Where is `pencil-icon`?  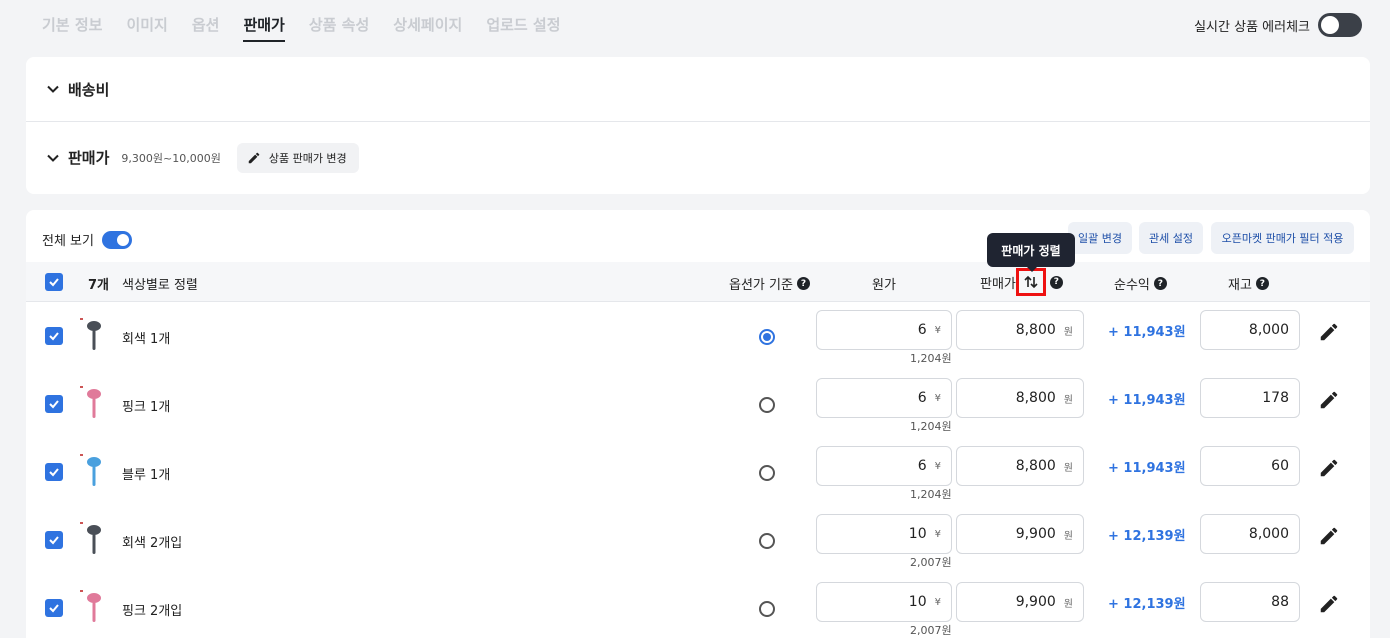
pencil-icon is located at coordinates (254, 157).